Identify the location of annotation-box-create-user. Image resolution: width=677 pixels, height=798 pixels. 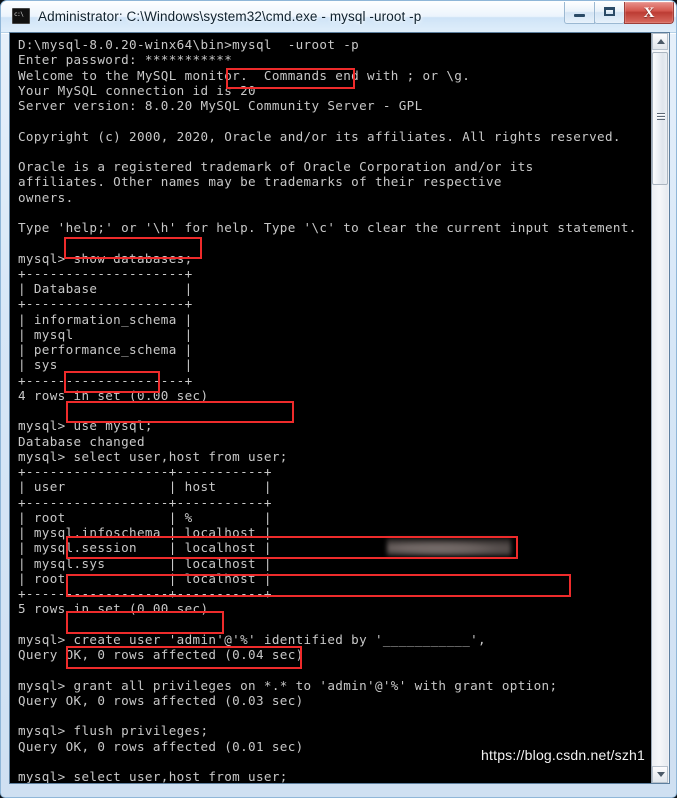
(292, 547).